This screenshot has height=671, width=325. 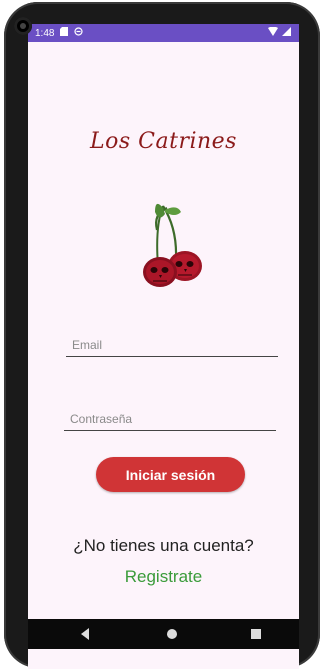 I want to click on password-field, so click(x=176, y=420).